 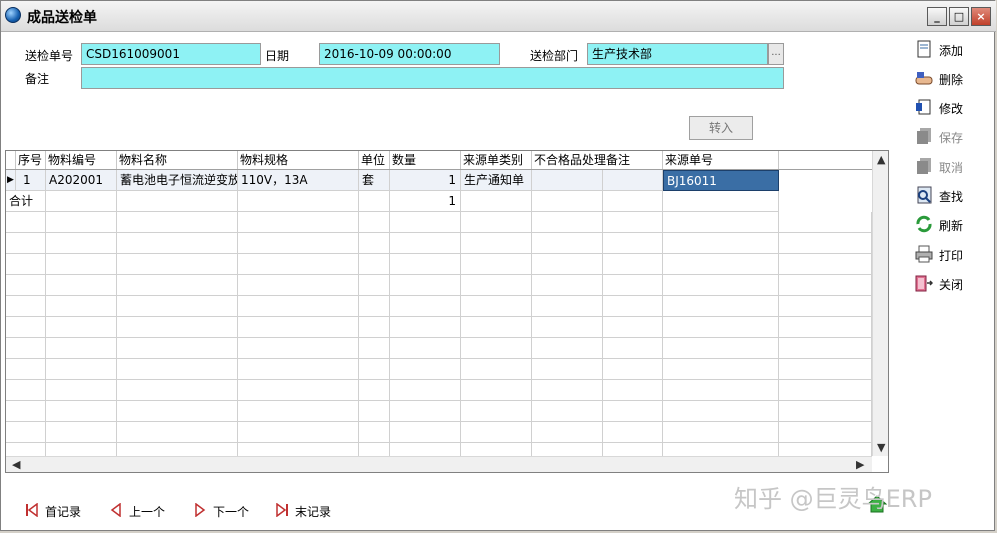 What do you see at coordinates (425, 180) in the screenshot?
I see `cell-qty: 1` at bounding box center [425, 180].